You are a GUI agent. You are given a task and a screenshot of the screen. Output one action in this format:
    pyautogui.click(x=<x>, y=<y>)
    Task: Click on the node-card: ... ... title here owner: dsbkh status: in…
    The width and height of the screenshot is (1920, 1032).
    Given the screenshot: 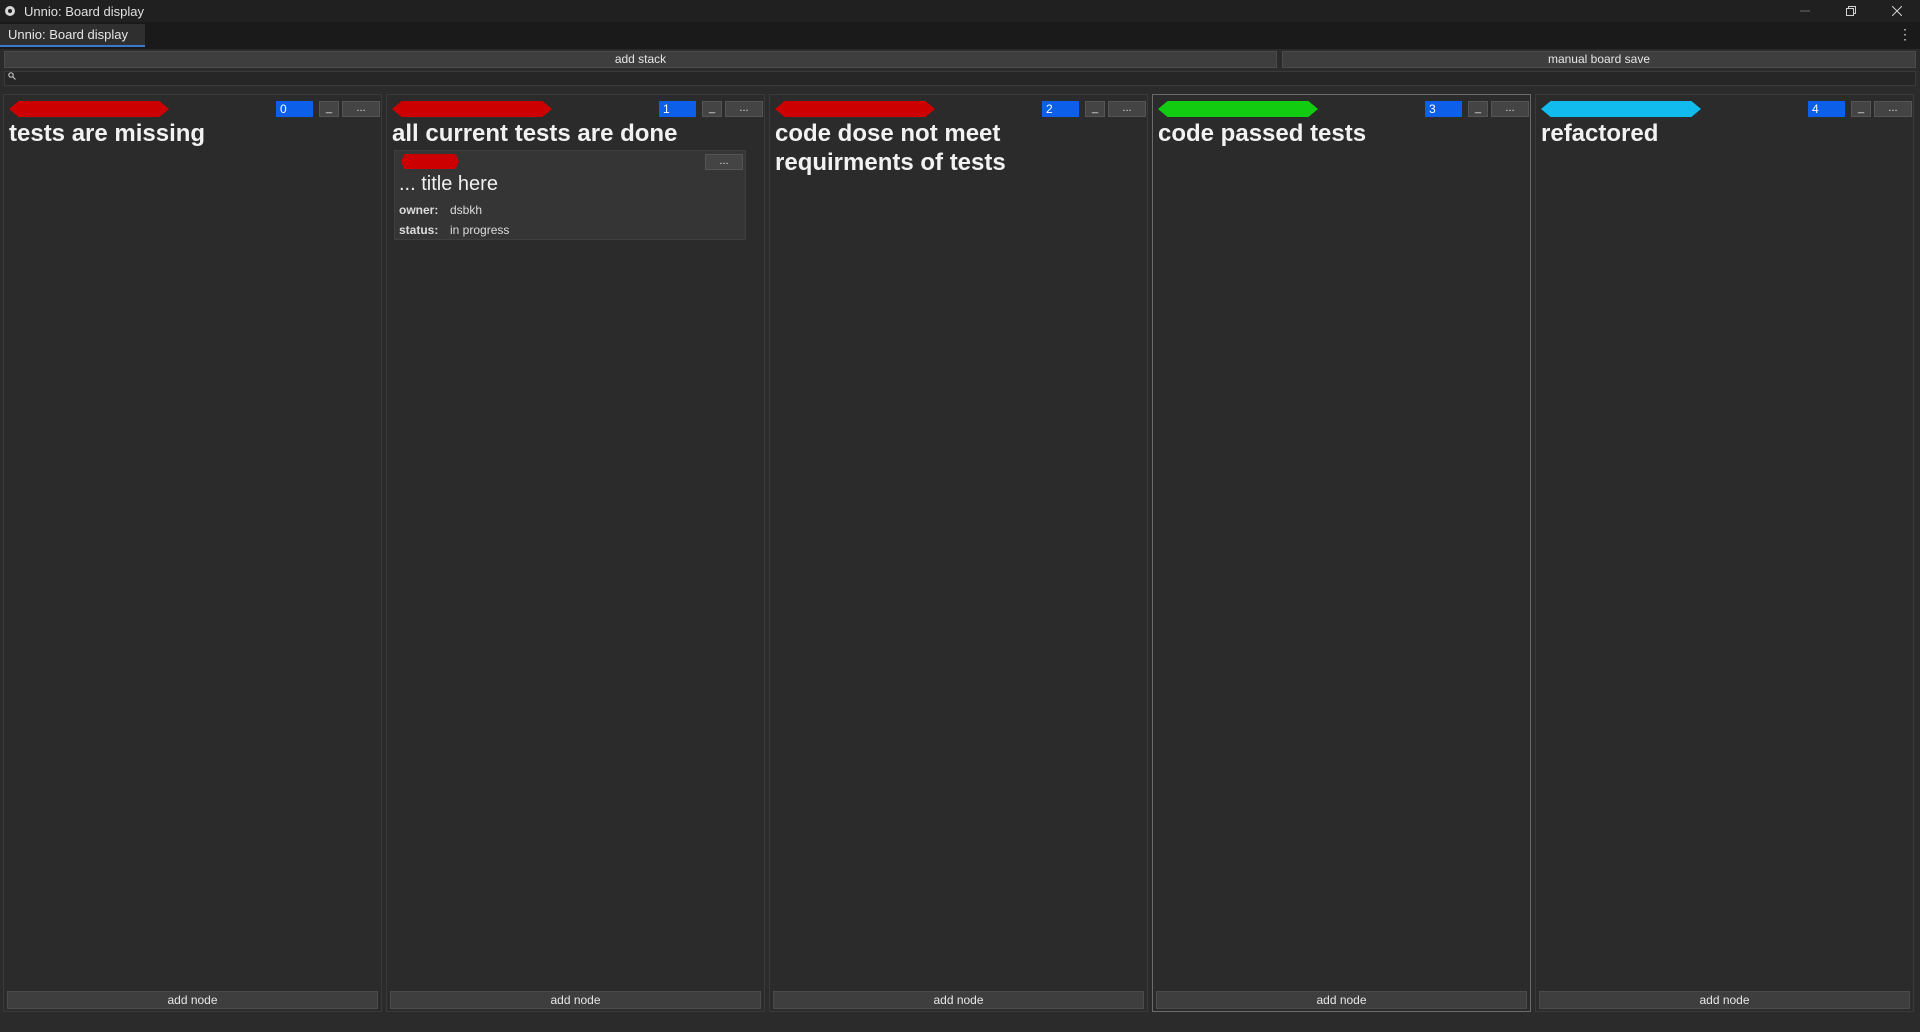 What is the action you would take?
    pyautogui.click(x=570, y=195)
    